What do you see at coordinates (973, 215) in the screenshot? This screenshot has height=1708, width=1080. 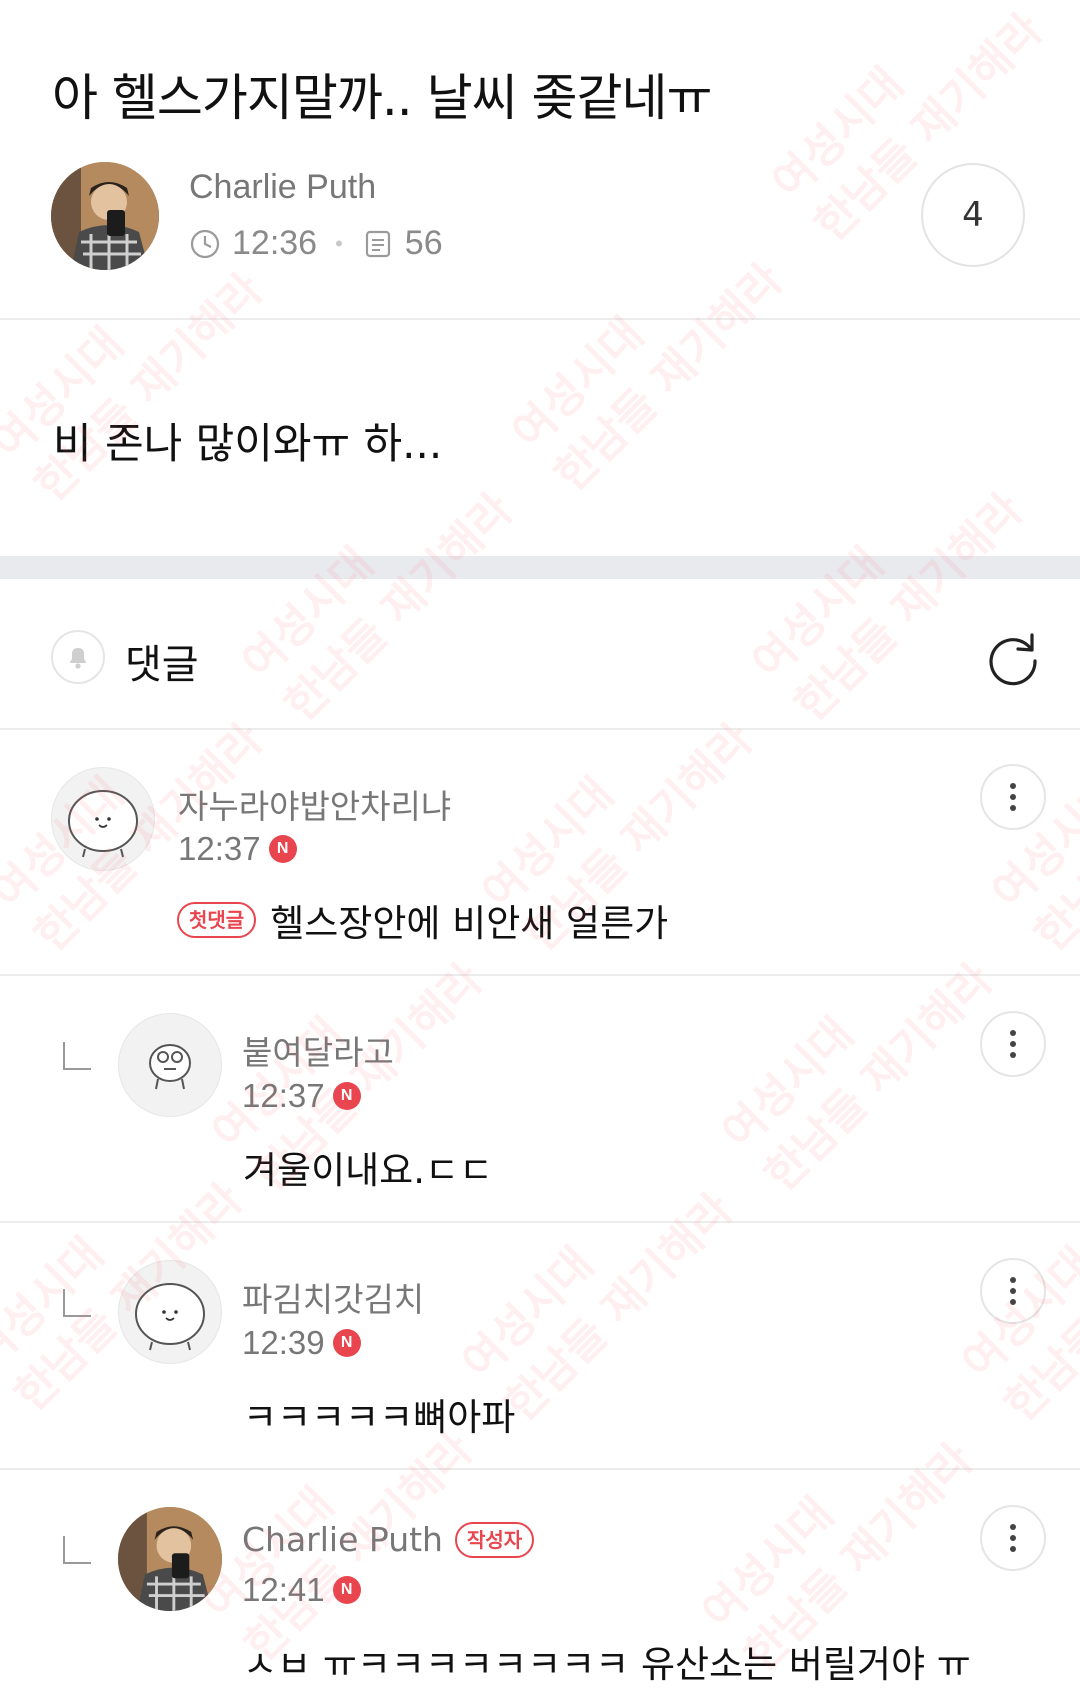 I see `comment-count-button: 4` at bounding box center [973, 215].